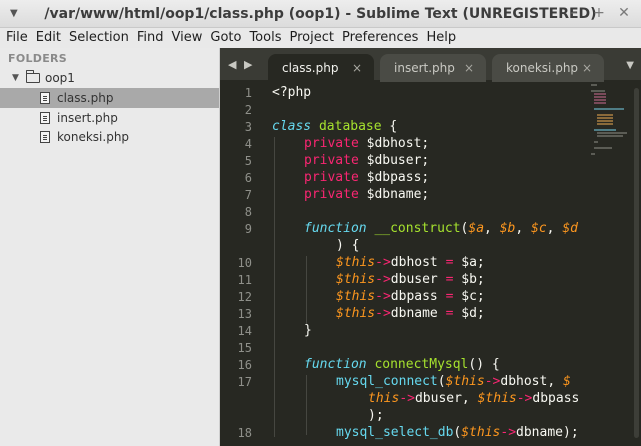 Image resolution: width=641 pixels, height=446 pixels. What do you see at coordinates (93, 137) in the screenshot?
I see `file-label: koneksi.php` at bounding box center [93, 137].